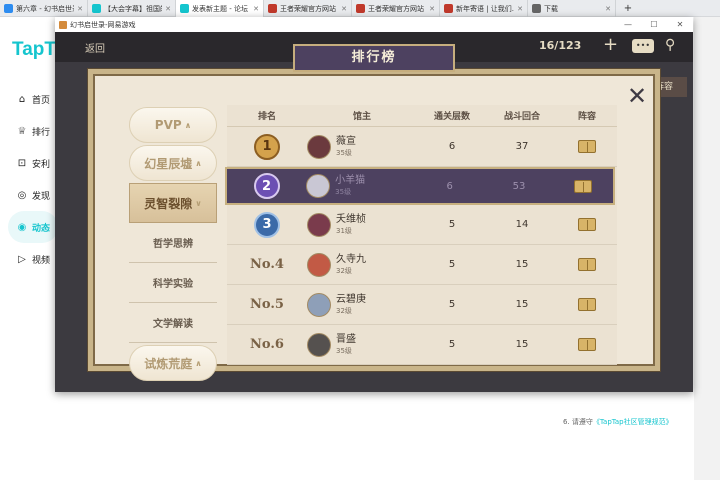 The width and height of the screenshot is (720, 480). I want to click on sidebar-item-icon: ⌂, so click(22, 99).